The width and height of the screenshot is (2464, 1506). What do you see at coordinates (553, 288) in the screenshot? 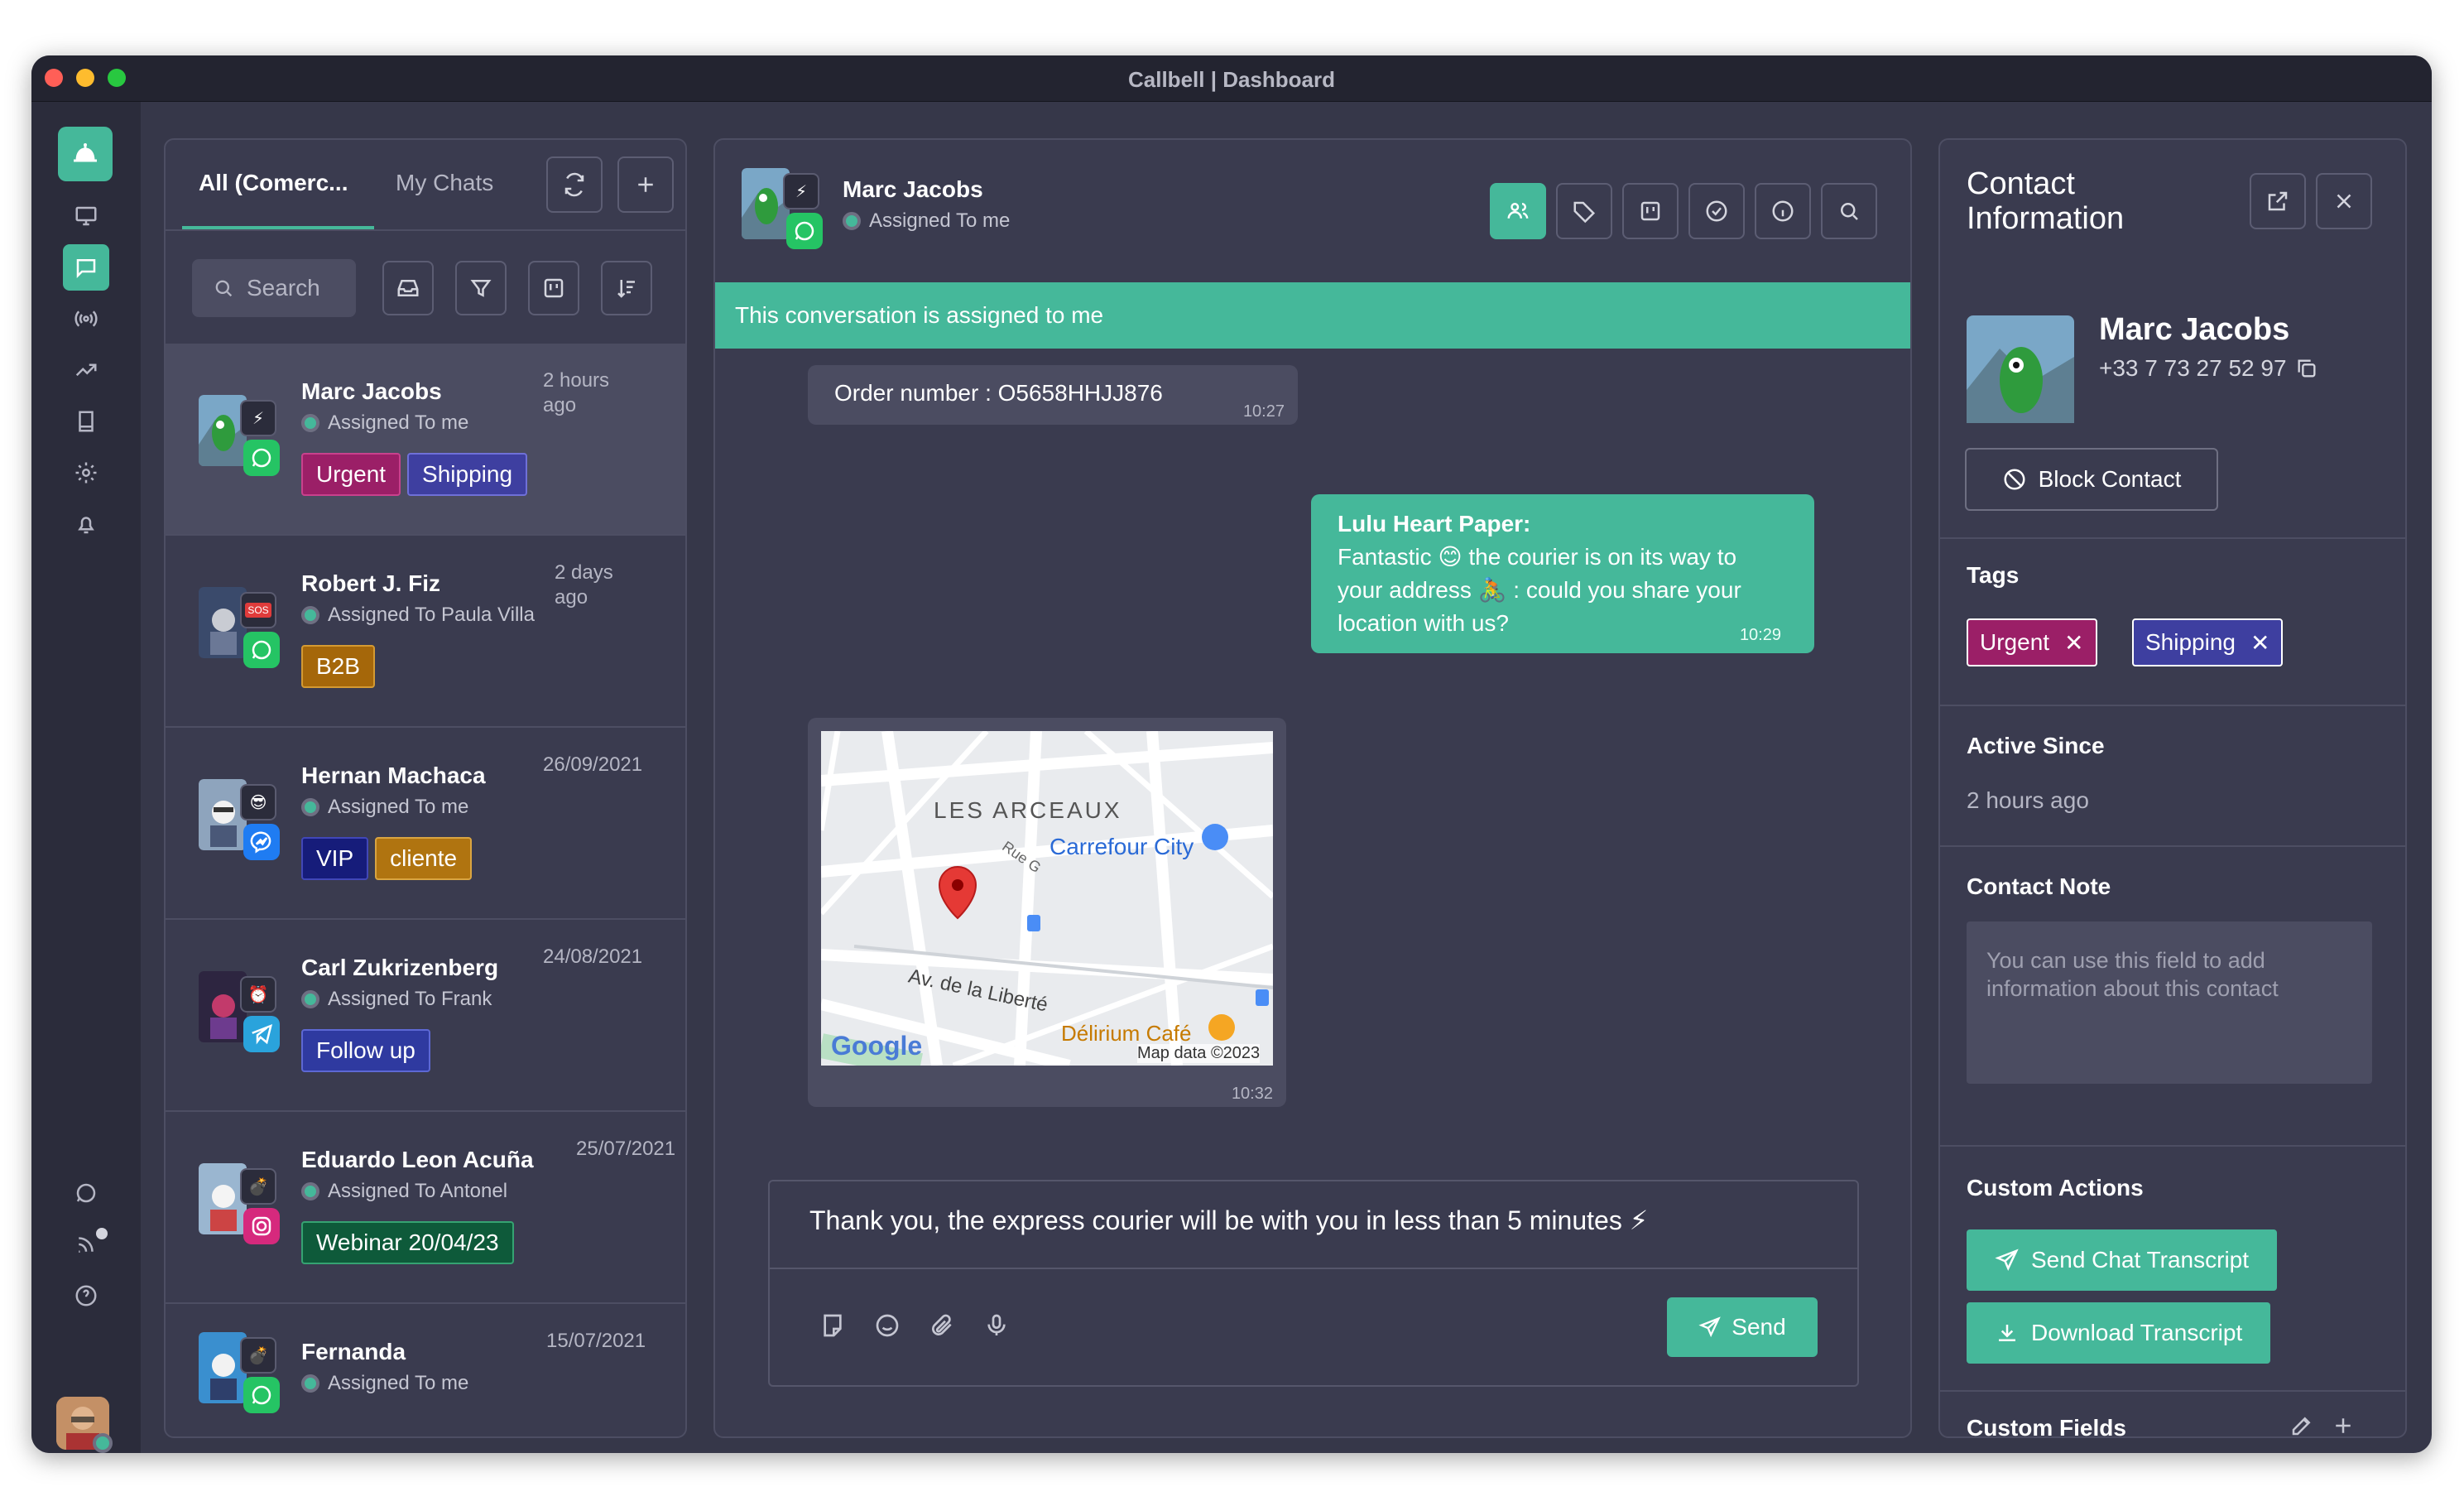
I see `board-view-button` at bounding box center [553, 288].